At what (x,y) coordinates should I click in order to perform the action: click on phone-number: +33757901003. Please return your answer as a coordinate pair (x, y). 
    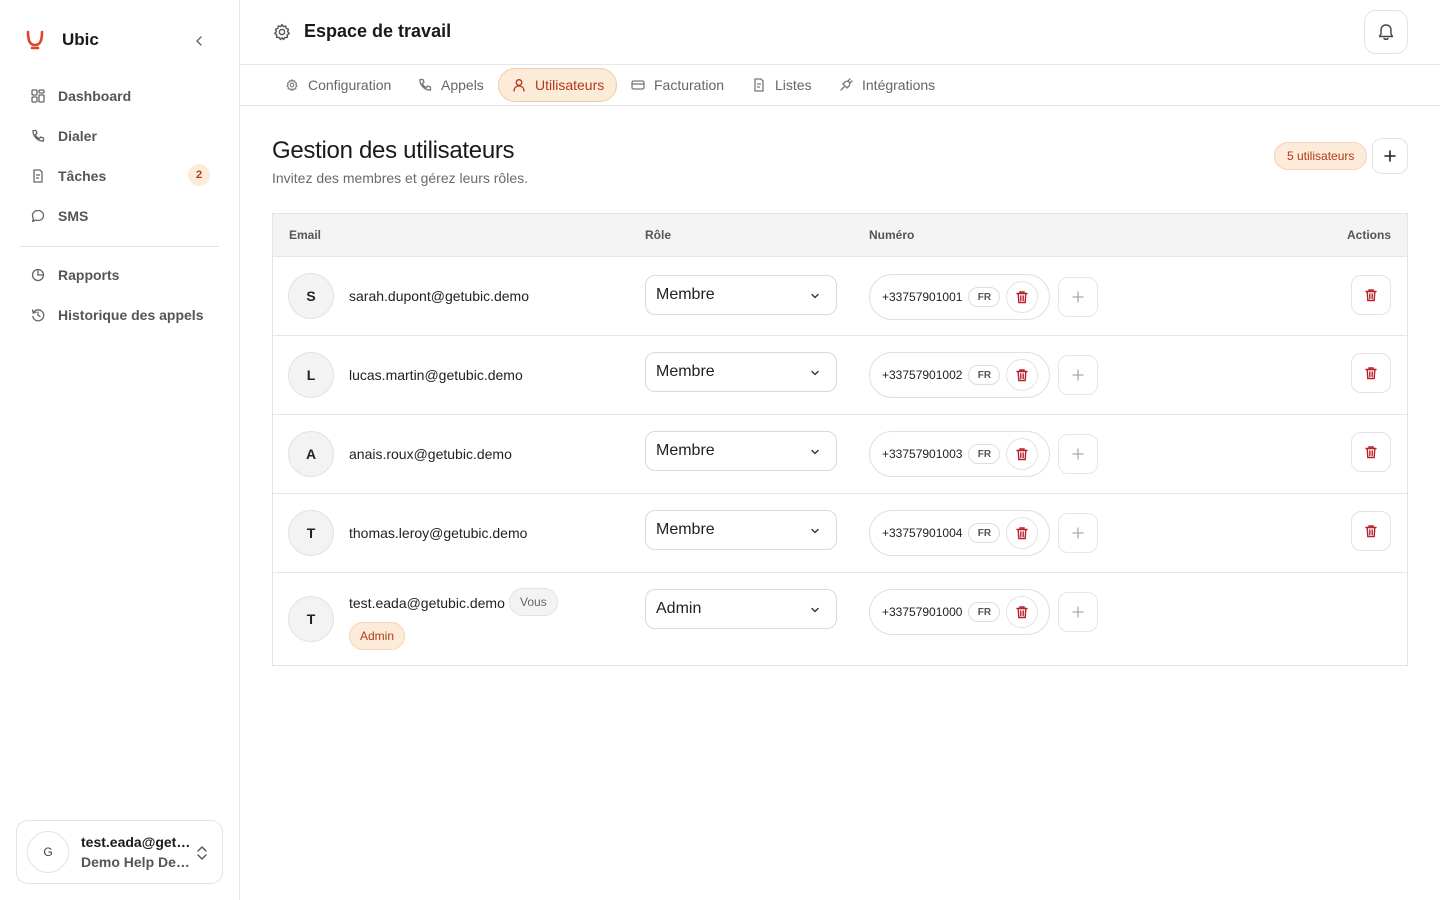
    Looking at the image, I should click on (922, 454).